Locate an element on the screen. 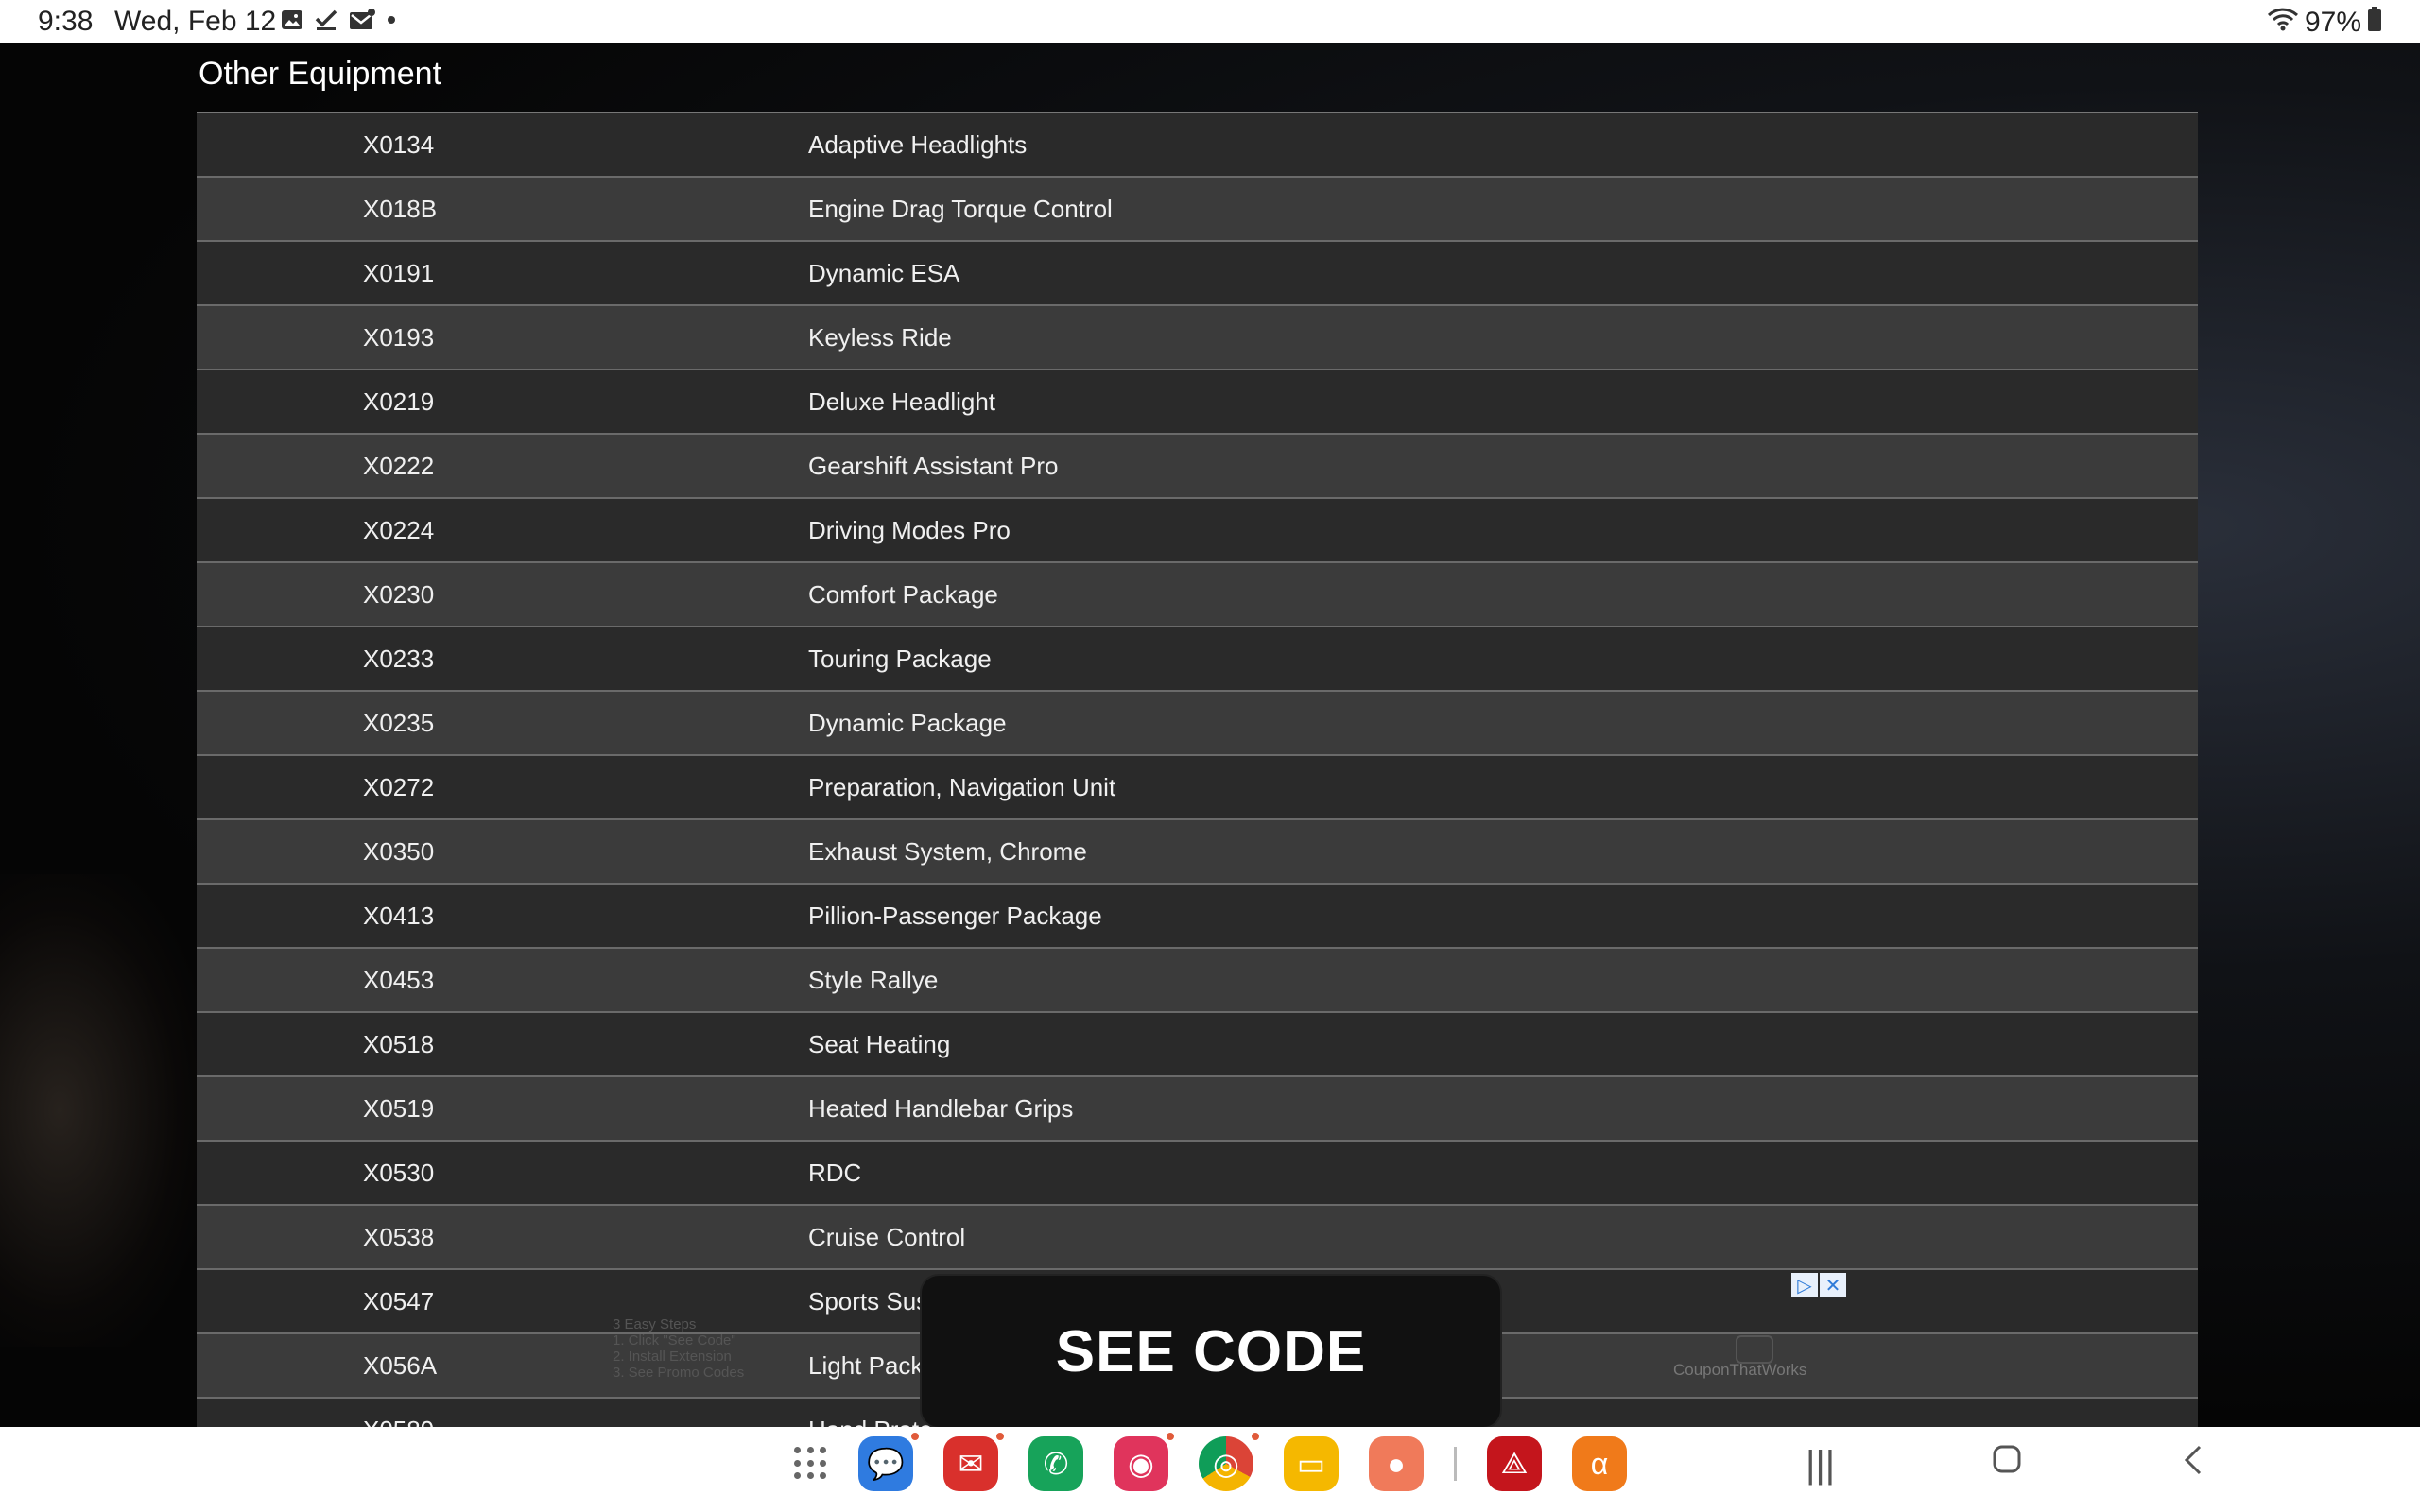 The height and width of the screenshot is (1512, 2420). table-row: X0518 Seat Heating is located at coordinates (1197, 1045).